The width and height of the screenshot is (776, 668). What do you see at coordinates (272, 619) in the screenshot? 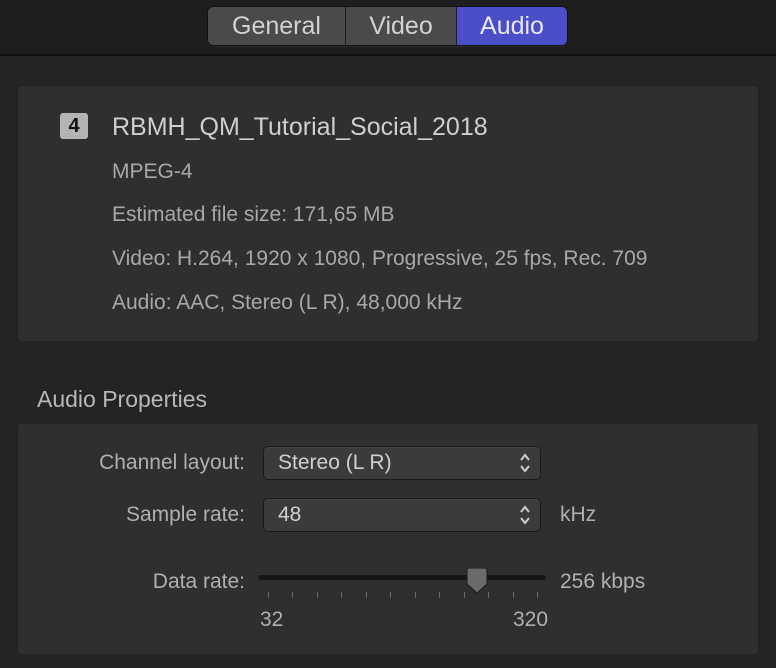
I see `data-rate-min-label: 32` at bounding box center [272, 619].